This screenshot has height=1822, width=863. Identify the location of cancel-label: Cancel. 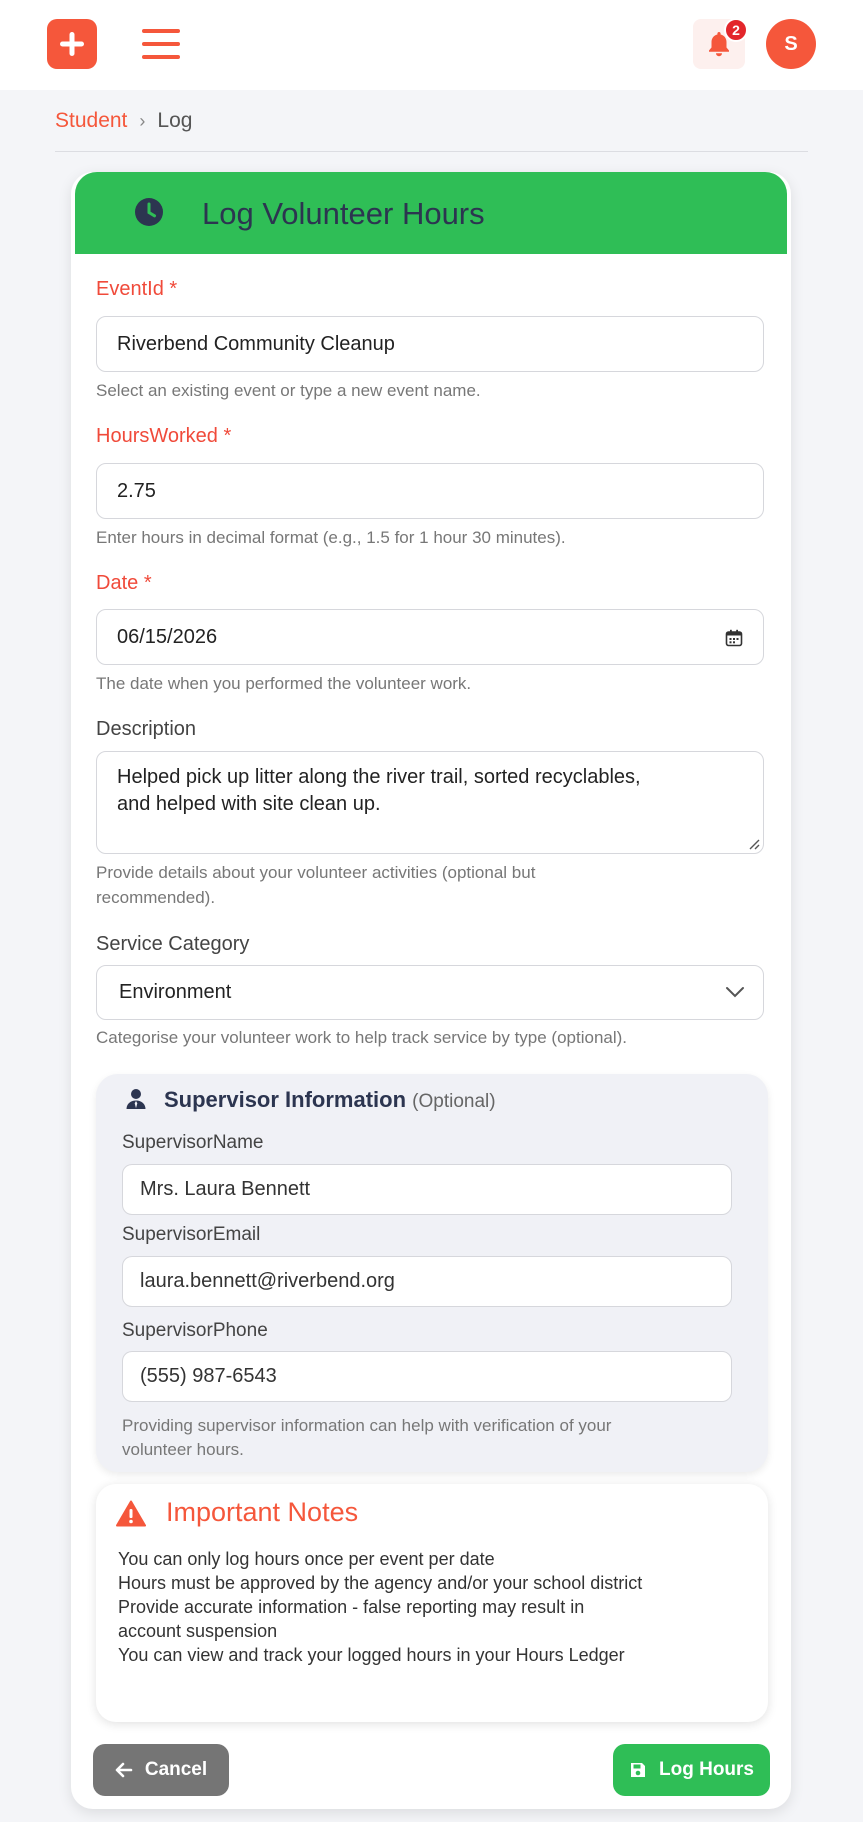
(176, 1769).